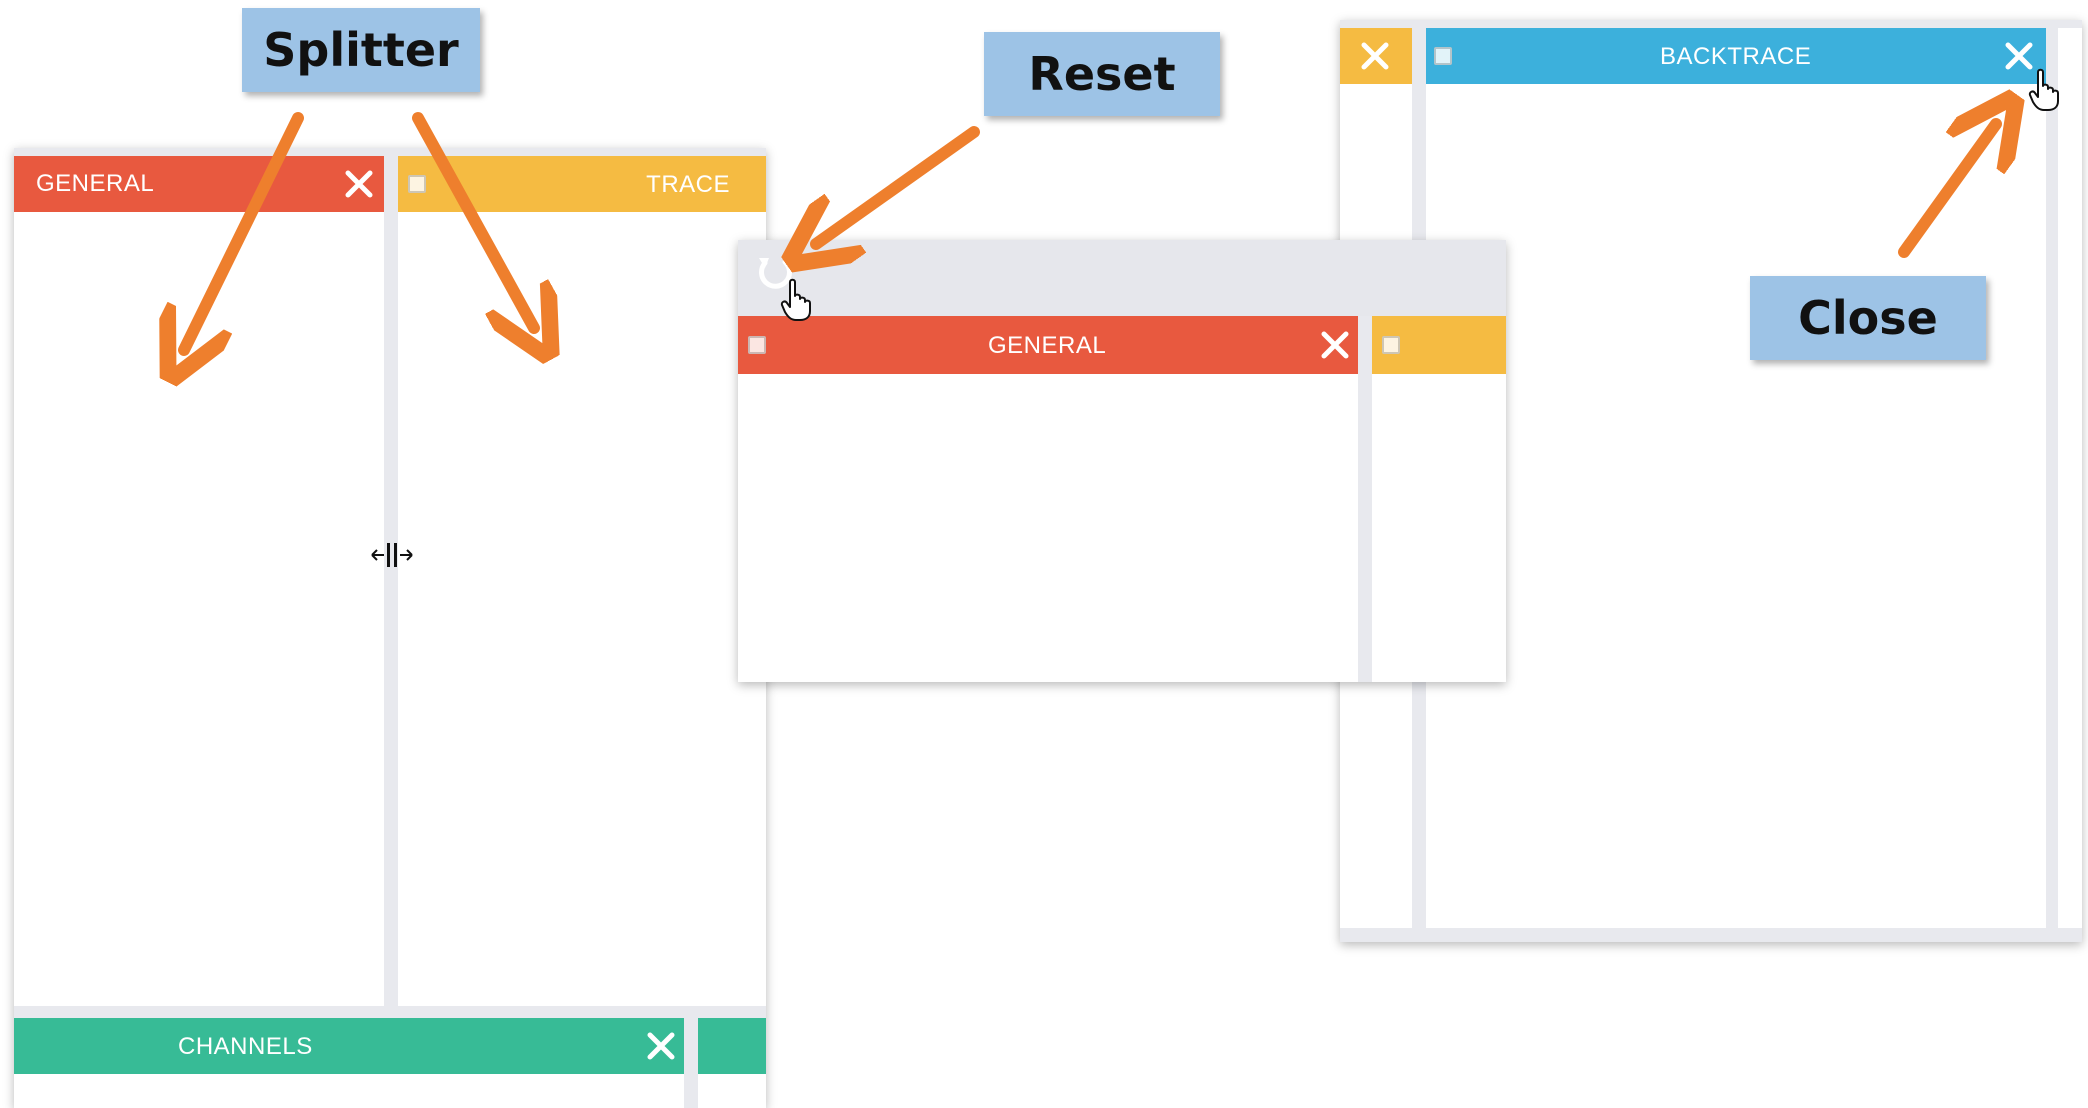 This screenshot has width=2088, height=1108. What do you see at coordinates (1947, 191) in the screenshot?
I see `arrow-close` at bounding box center [1947, 191].